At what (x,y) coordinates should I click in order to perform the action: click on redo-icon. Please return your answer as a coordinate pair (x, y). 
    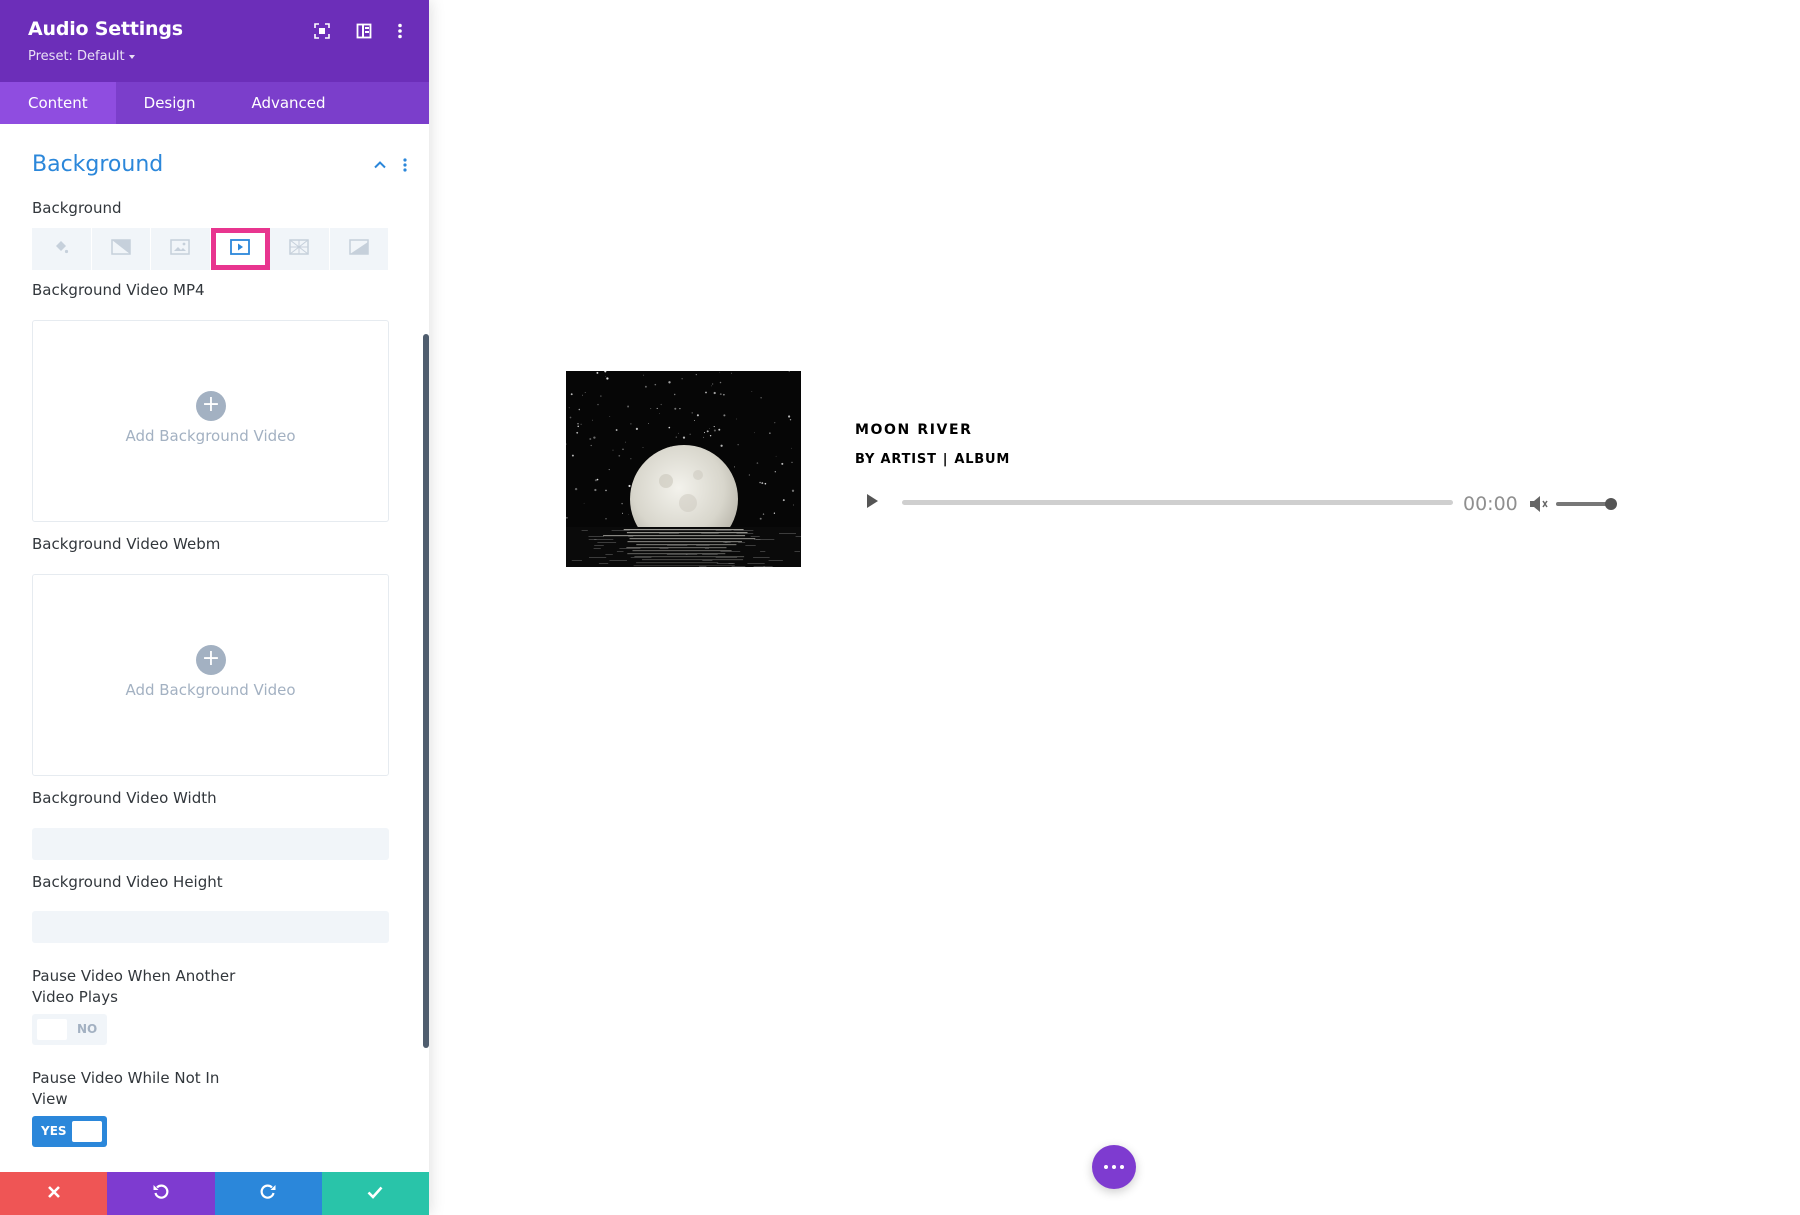
    Looking at the image, I should click on (268, 1194).